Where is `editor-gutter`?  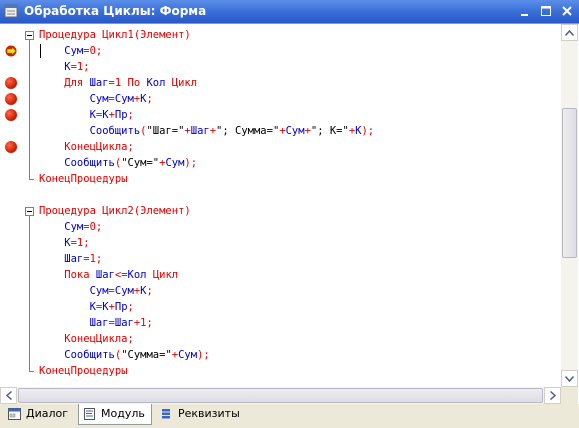 editor-gutter is located at coordinates (11, 205).